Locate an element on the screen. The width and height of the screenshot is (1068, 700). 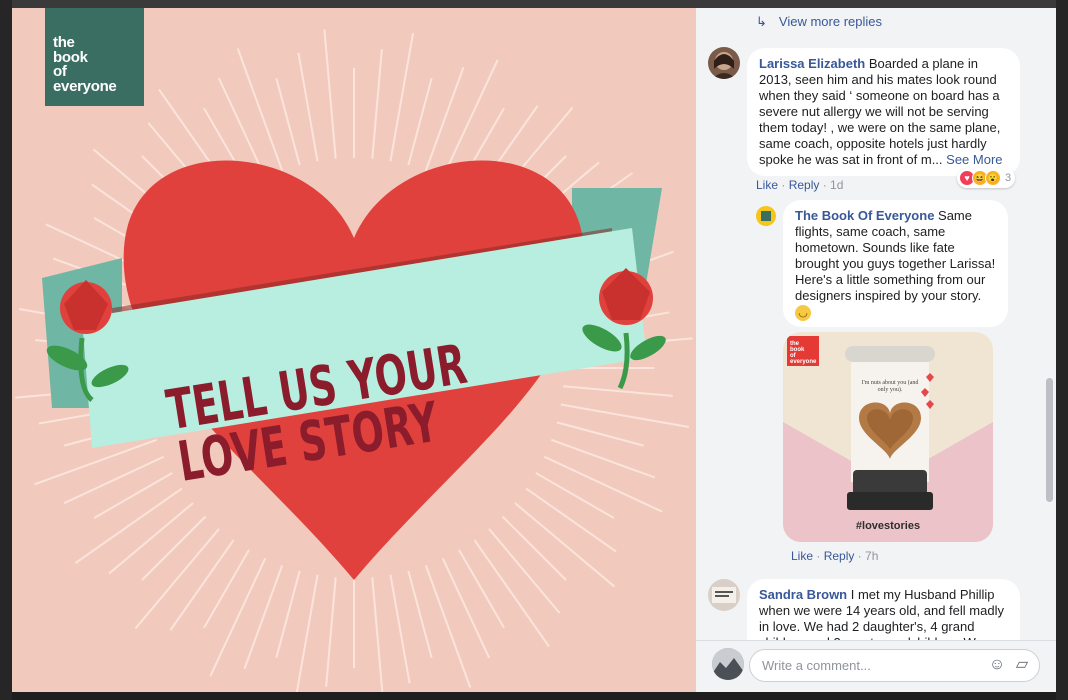
view-more-replies-label: View more replies is located at coordinates (830, 21).